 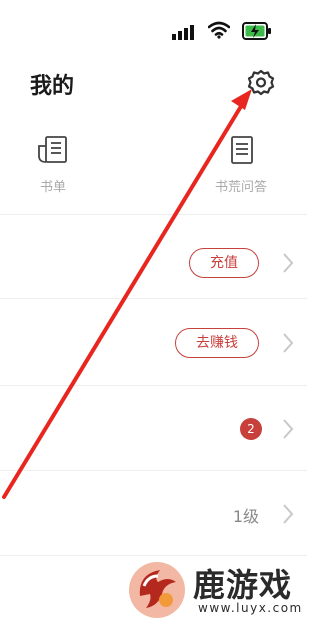 What do you see at coordinates (219, 30) in the screenshot?
I see `wifi-icon` at bounding box center [219, 30].